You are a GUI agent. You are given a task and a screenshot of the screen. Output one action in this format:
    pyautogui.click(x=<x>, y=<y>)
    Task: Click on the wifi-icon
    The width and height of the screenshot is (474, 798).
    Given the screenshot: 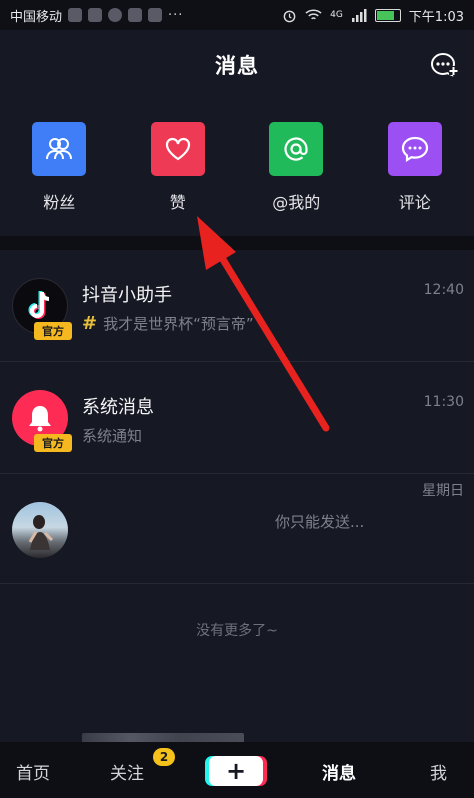 What is the action you would take?
    pyautogui.click(x=313, y=14)
    